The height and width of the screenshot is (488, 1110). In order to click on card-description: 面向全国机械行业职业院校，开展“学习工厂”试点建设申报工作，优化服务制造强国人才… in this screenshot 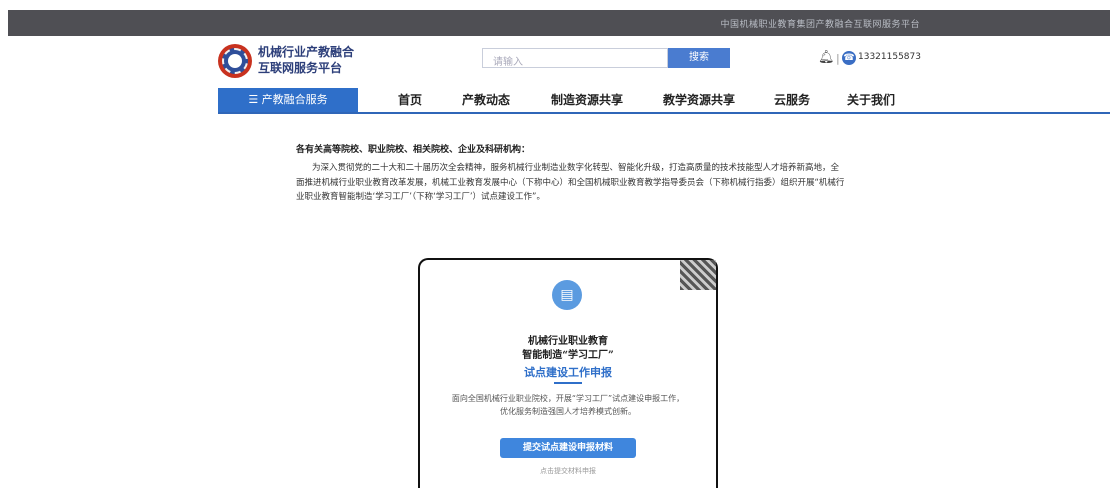, I will do `click(568, 405)`.